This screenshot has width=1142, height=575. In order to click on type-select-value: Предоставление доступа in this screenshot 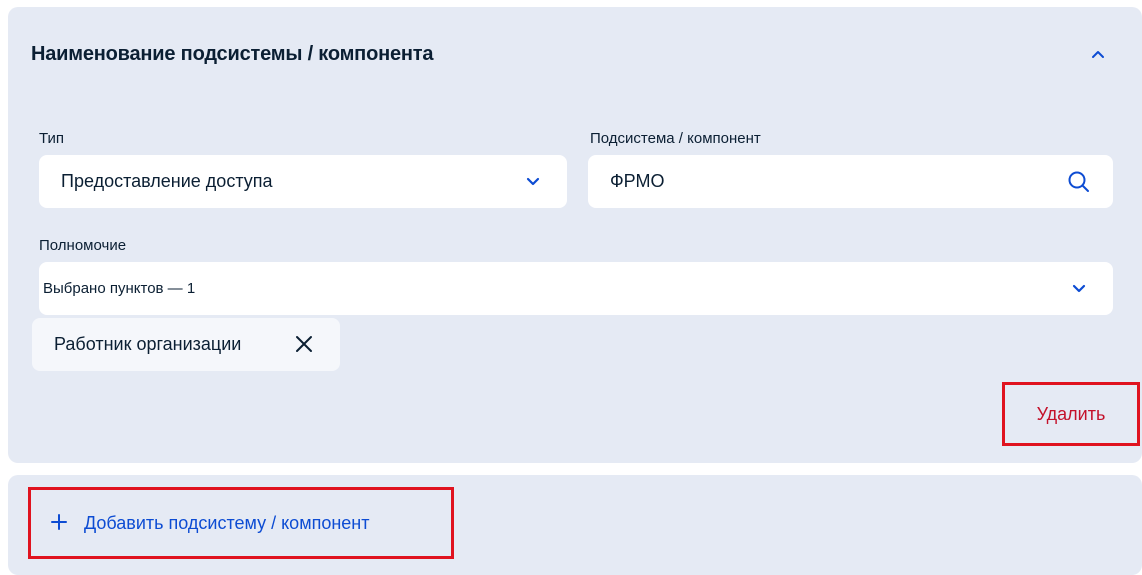, I will do `click(167, 181)`.